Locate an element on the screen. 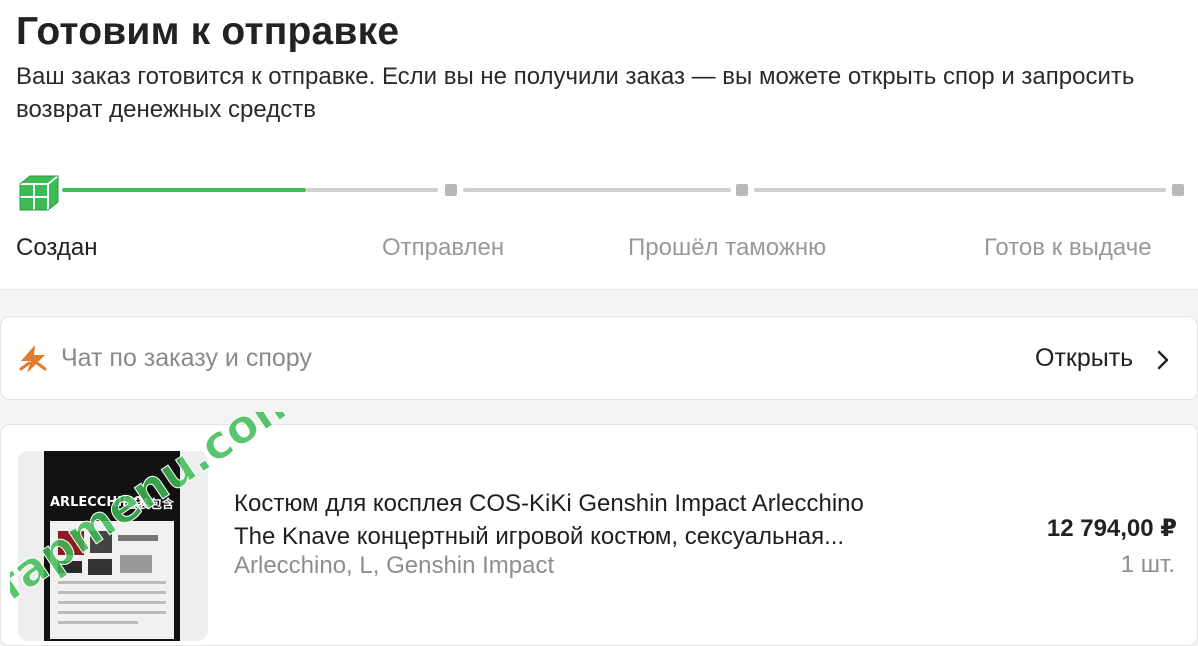  poster-tag: 套装包含 is located at coordinates (150, 504).